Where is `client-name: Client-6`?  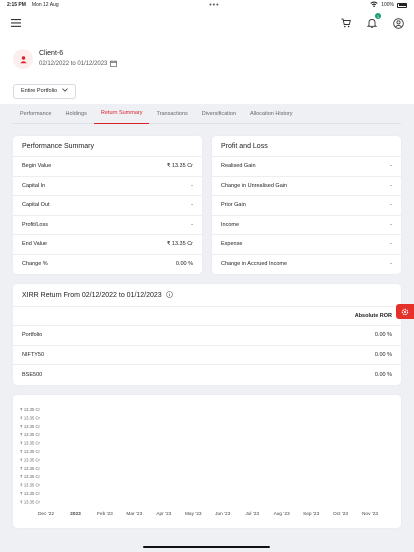
client-name: Client-6 is located at coordinates (51, 53).